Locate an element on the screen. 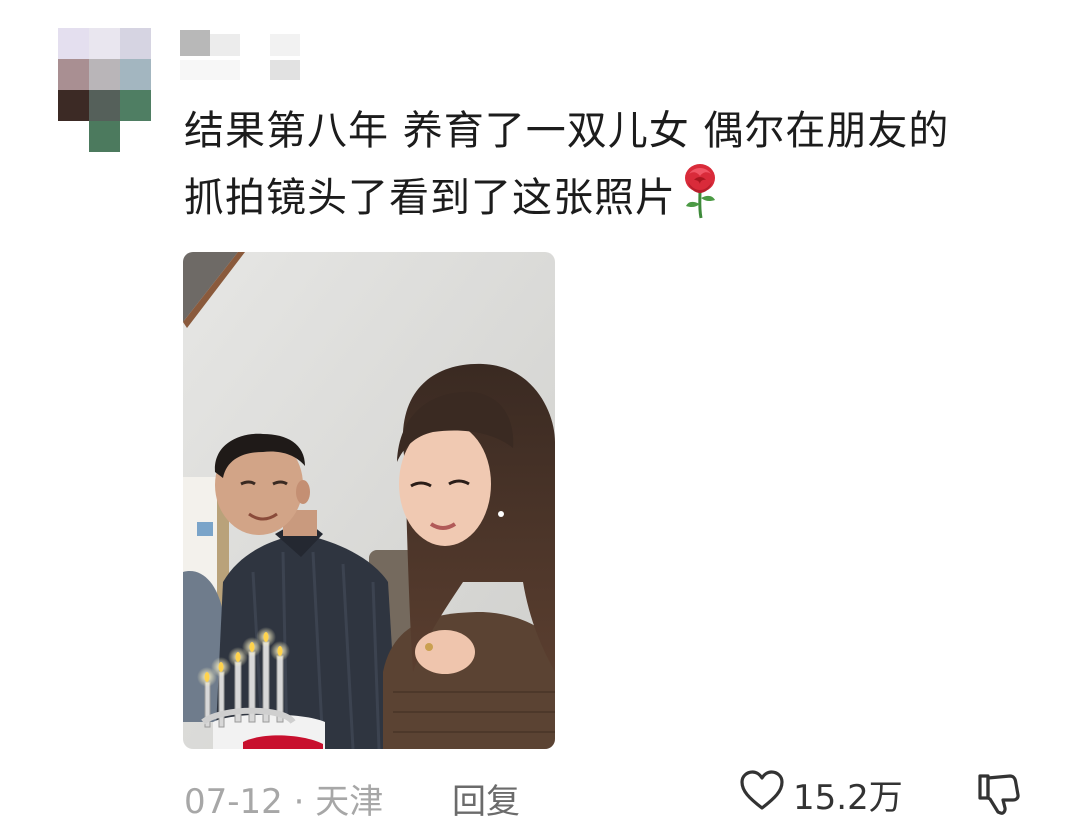 The height and width of the screenshot is (822, 1080). comment-date: 07-12 is located at coordinates (233, 802).